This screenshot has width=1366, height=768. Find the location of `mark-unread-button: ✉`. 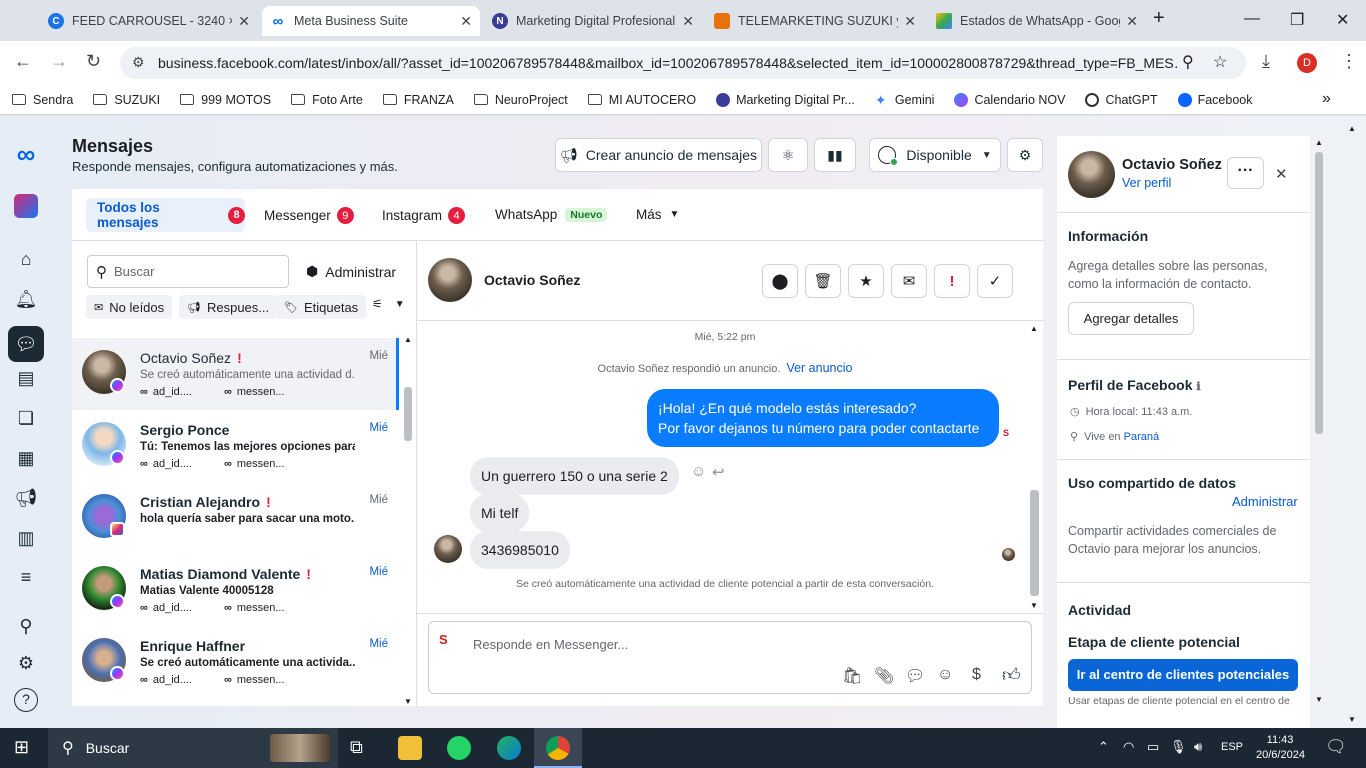

mark-unread-button: ✉ is located at coordinates (909, 281).